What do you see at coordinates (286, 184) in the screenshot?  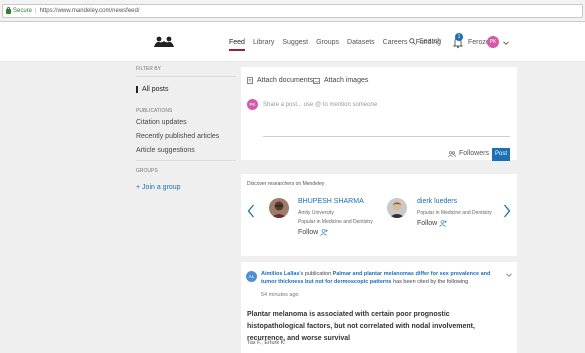 I see `discover-title: Discover researchers on Mendeley` at bounding box center [286, 184].